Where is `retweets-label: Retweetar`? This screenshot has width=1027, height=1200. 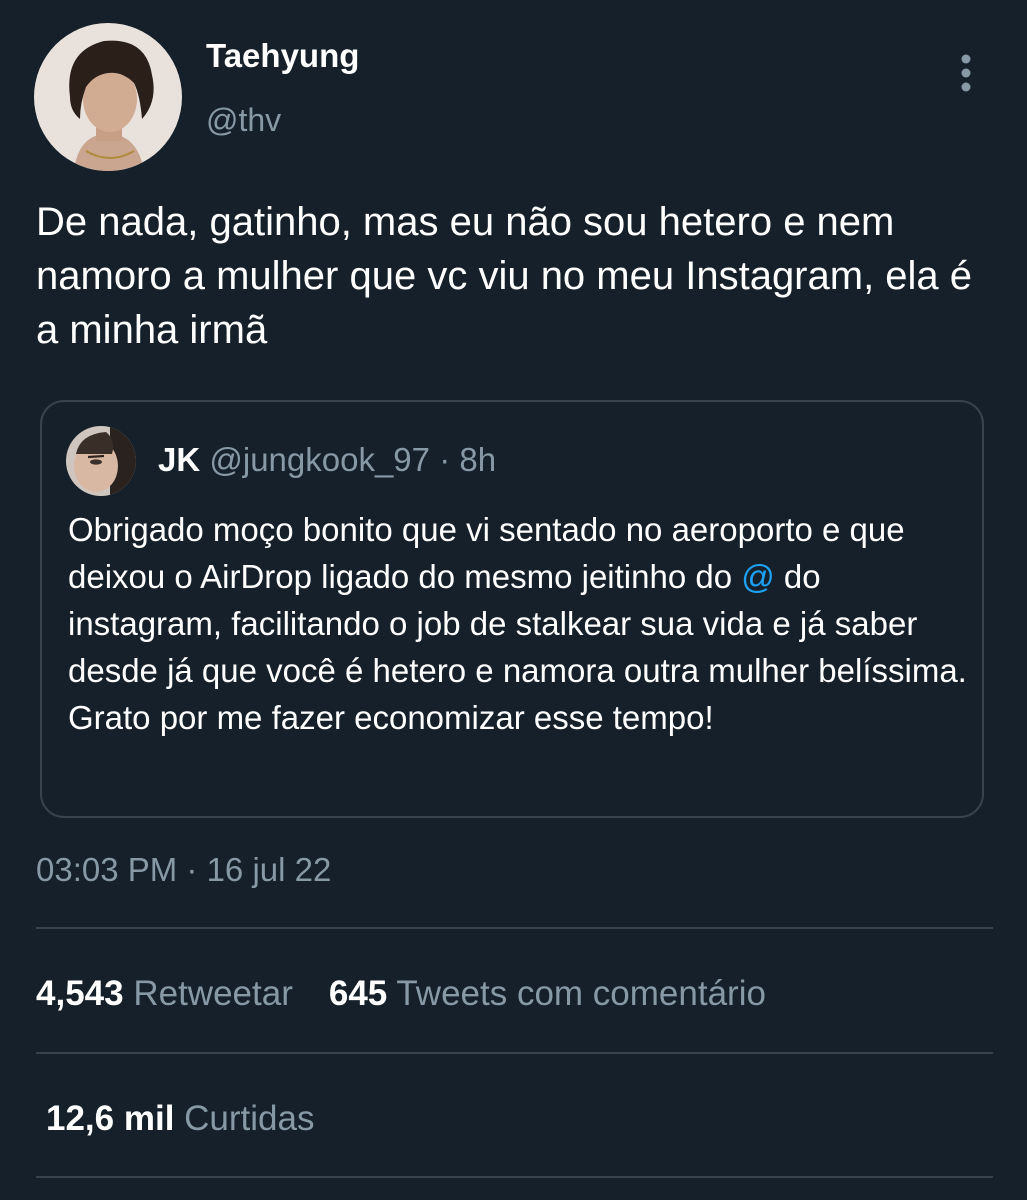 retweets-label: Retweetar is located at coordinates (213, 993).